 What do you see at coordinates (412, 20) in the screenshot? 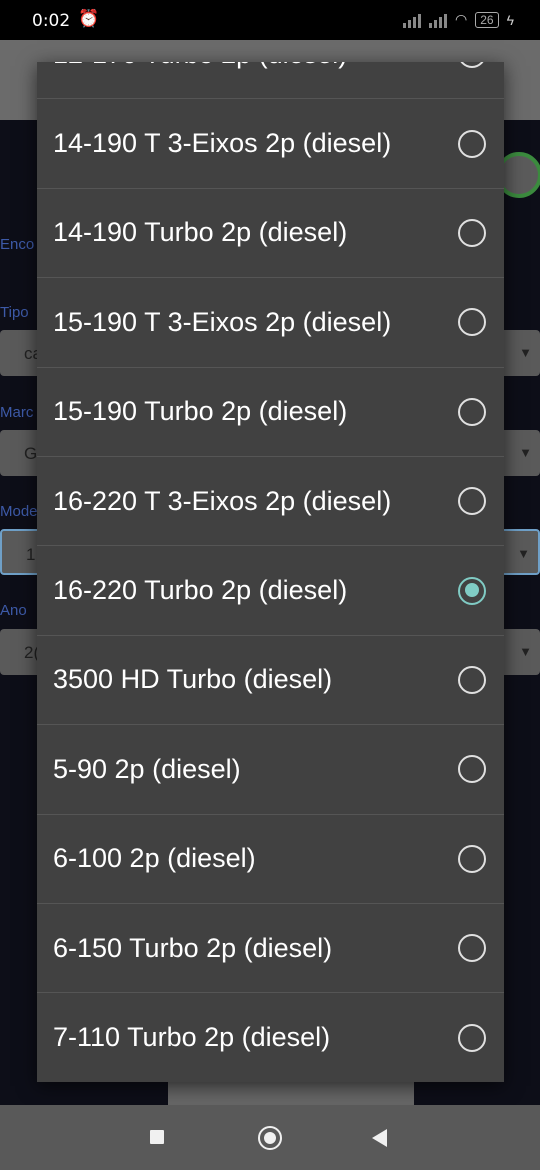
I see `signal-icon` at bounding box center [412, 20].